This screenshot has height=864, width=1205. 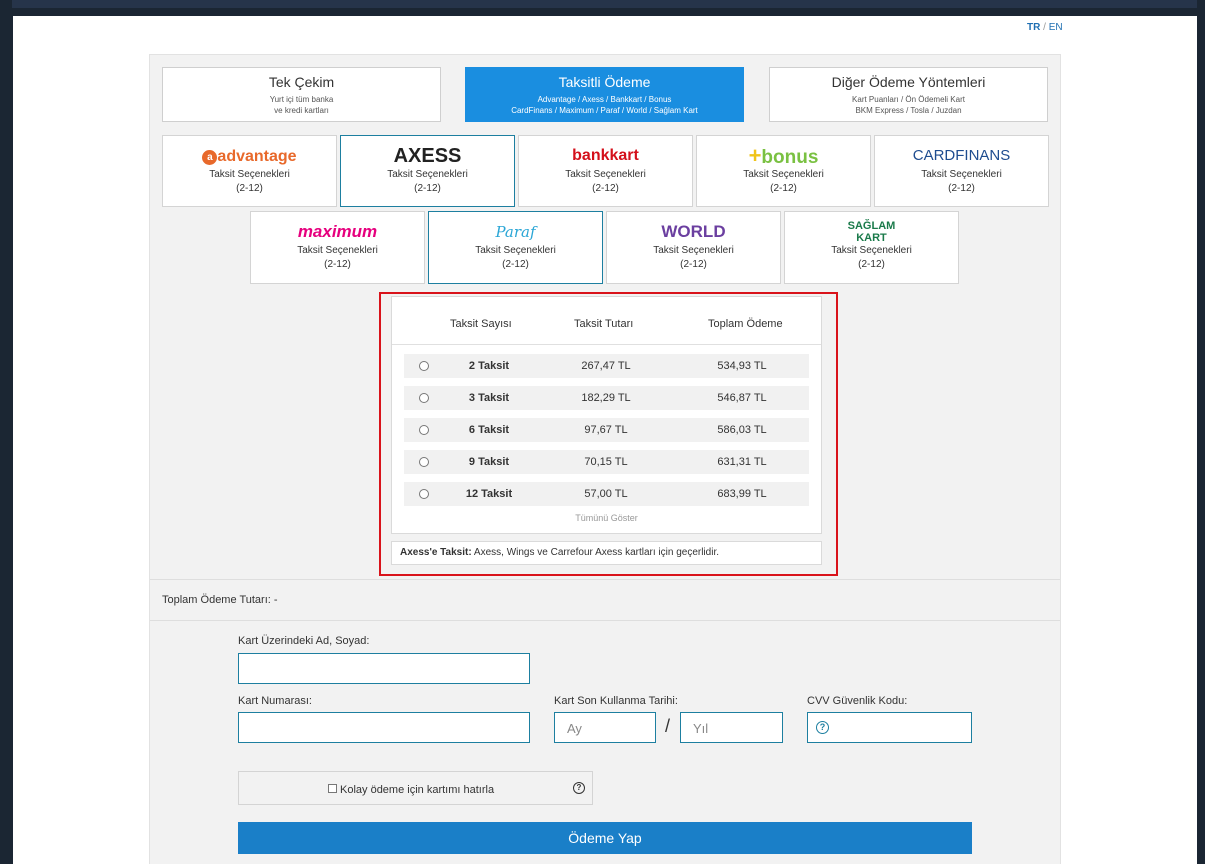 I want to click on cvv-label: CVV Güvenlik Kodu:, so click(x=857, y=701).